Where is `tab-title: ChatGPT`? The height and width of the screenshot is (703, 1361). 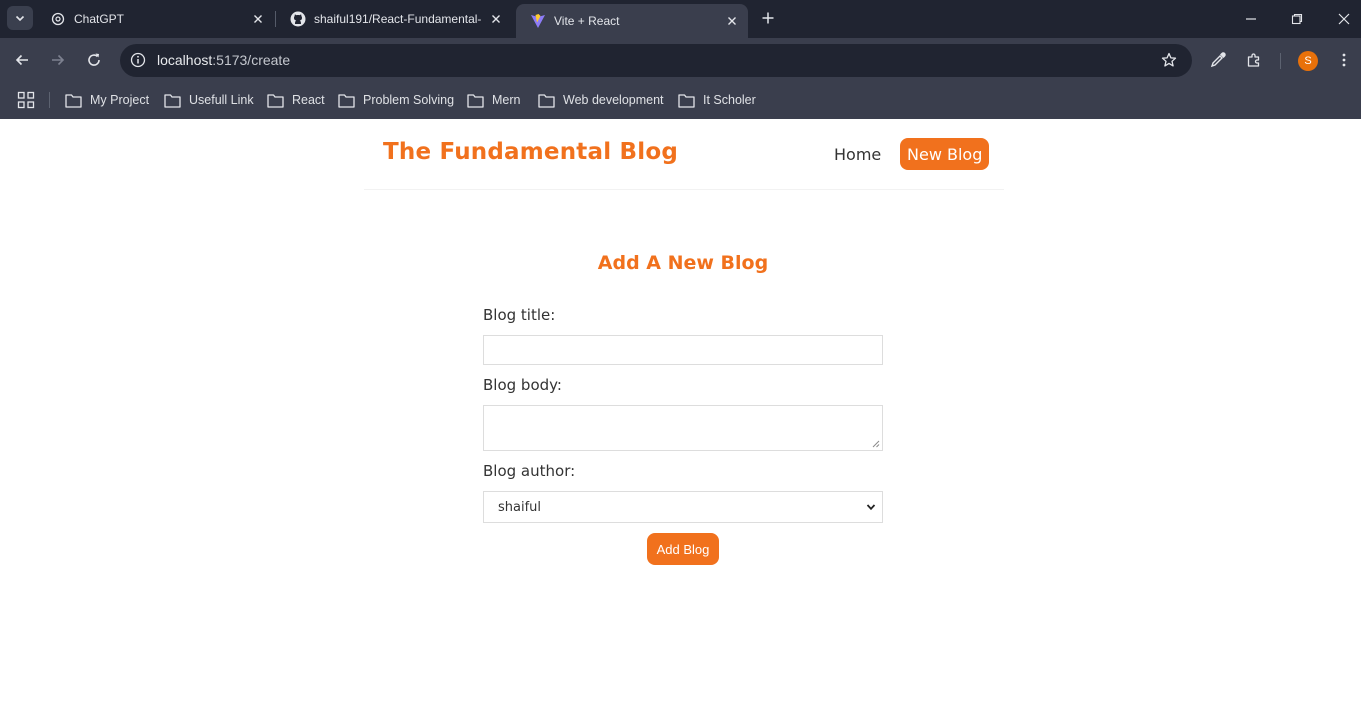
tab-title: ChatGPT is located at coordinates (99, 19).